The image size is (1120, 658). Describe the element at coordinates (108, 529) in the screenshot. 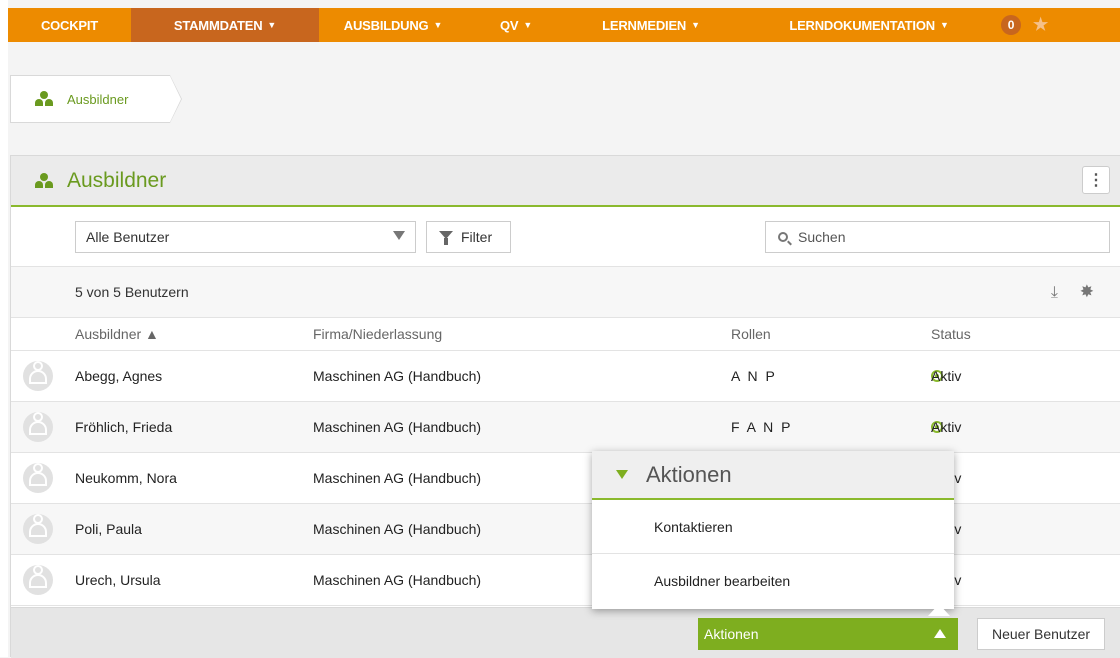

I see `cell-name: Poli, Paula` at that location.